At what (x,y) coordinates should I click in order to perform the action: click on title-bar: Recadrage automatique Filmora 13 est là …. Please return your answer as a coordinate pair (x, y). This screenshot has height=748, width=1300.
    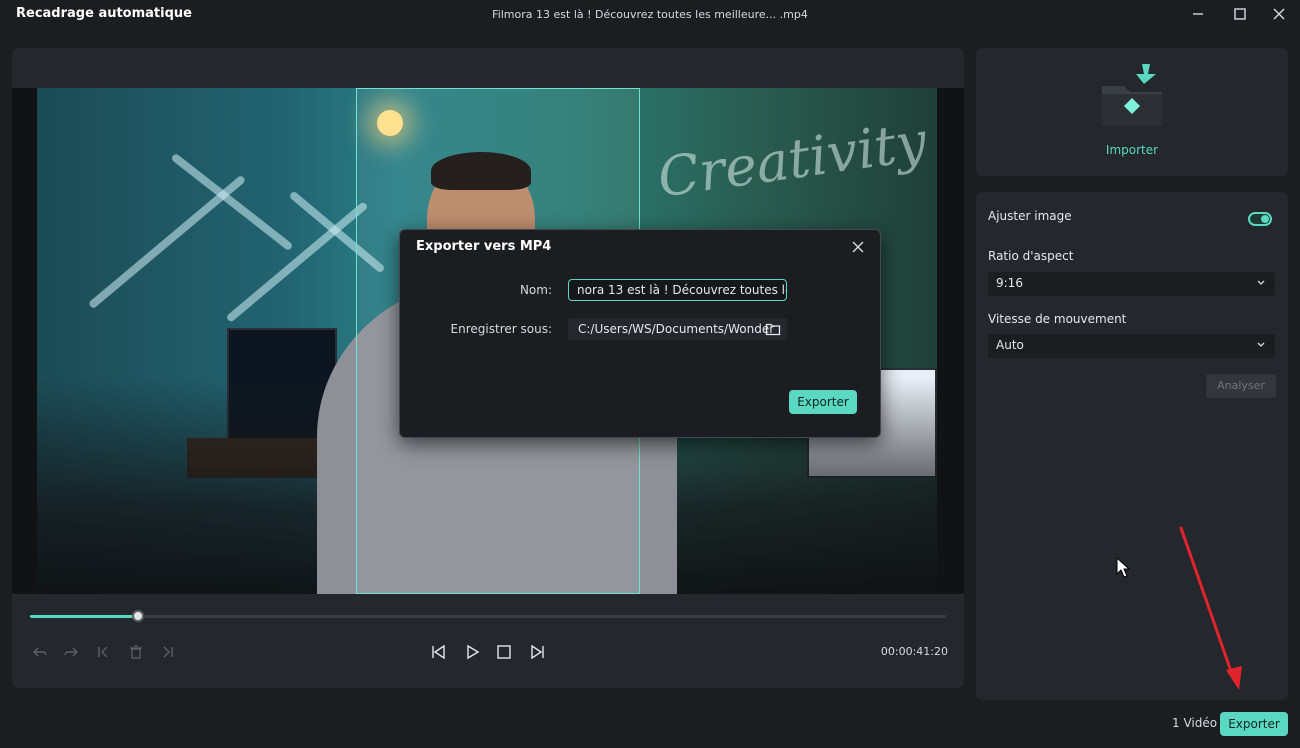
    Looking at the image, I should click on (650, 15).